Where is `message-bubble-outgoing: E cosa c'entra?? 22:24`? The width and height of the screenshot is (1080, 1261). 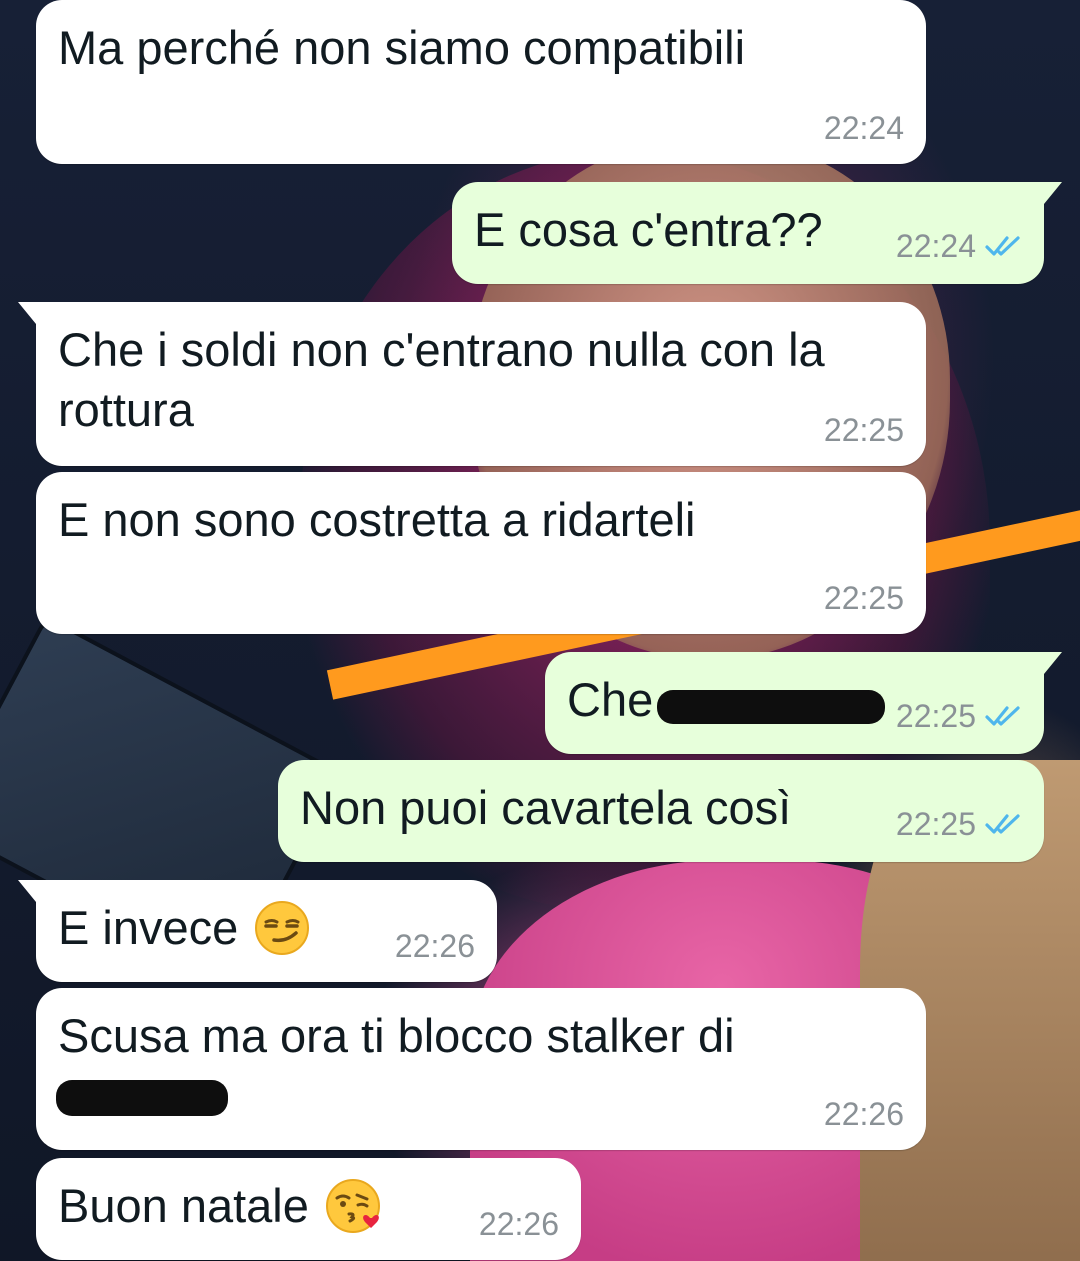 message-bubble-outgoing: E cosa c'entra?? 22:24 is located at coordinates (757, 233).